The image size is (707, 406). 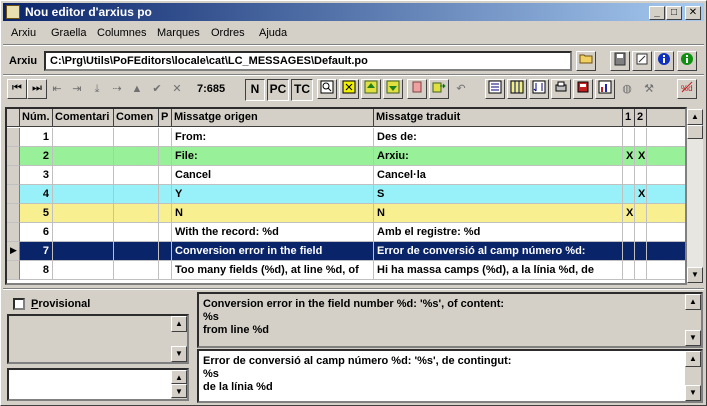 I want to click on splitter, so click(x=353, y=289).